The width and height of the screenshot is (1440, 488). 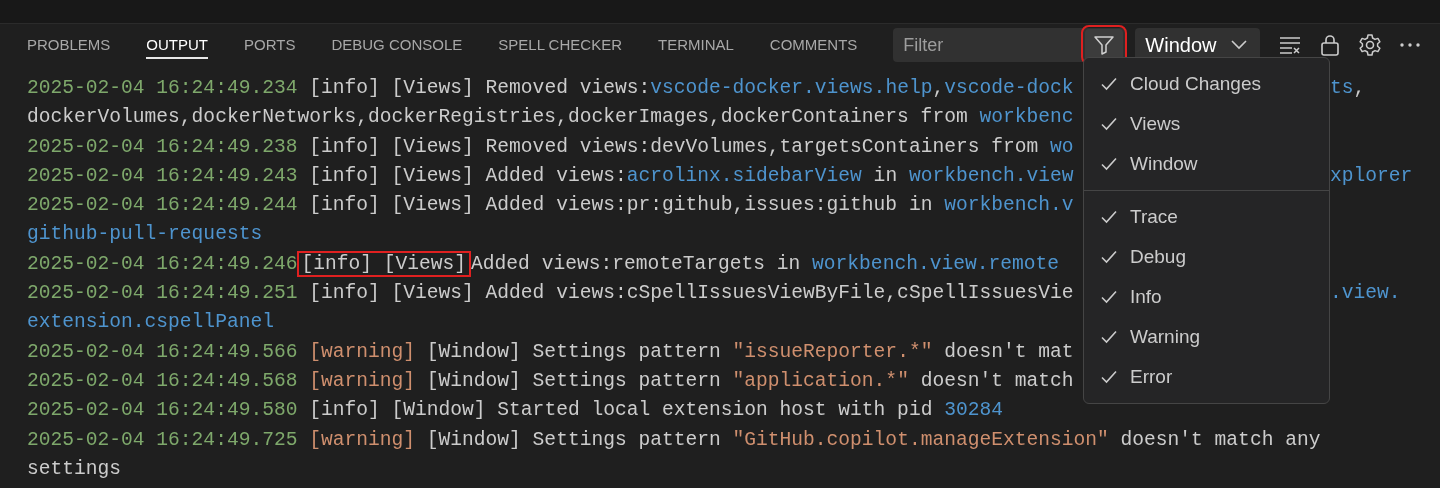 I want to click on panel-tab: COMMENTS, so click(x=813, y=45).